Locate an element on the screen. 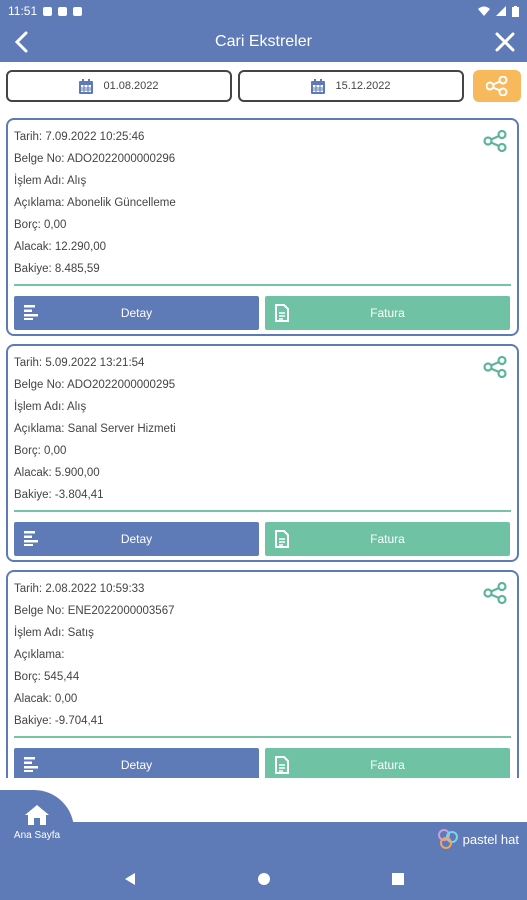 This screenshot has height=900, width=527. home-button: Ana Sayfa is located at coordinates (37, 824).